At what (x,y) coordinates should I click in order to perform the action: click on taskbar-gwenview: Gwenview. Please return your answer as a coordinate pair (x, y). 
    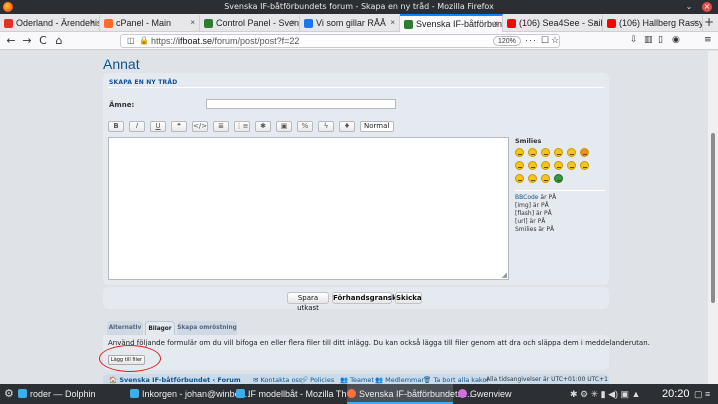
    Looking at the image, I should click on (488, 394).